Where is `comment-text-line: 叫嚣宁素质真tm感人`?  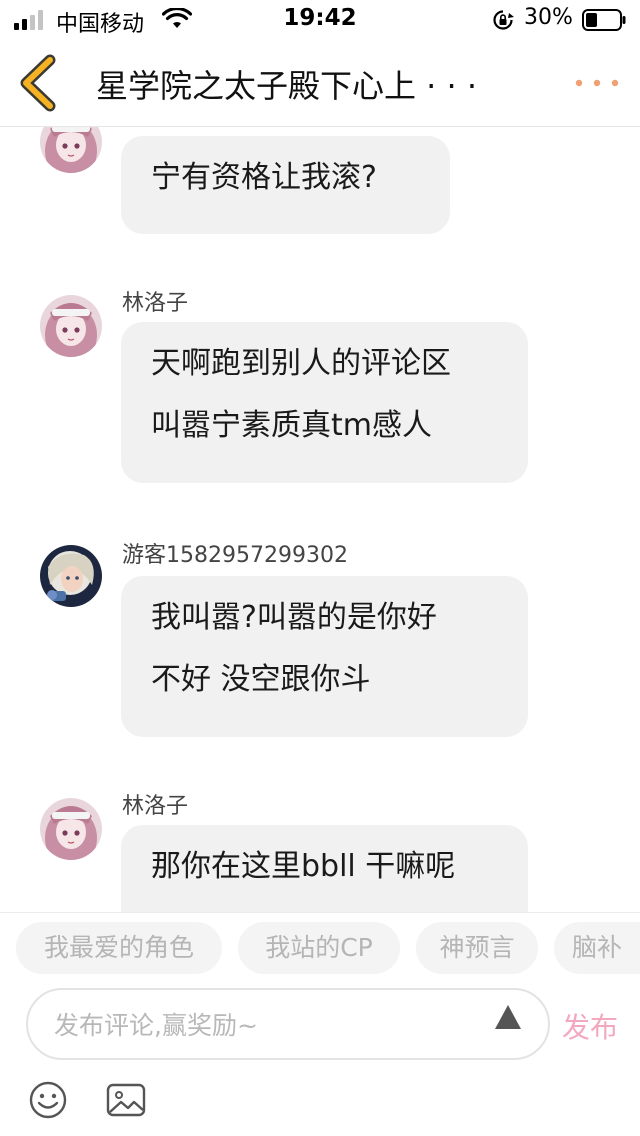
comment-text-line: 叫嚣宁素质真tm感人 is located at coordinates (291, 425).